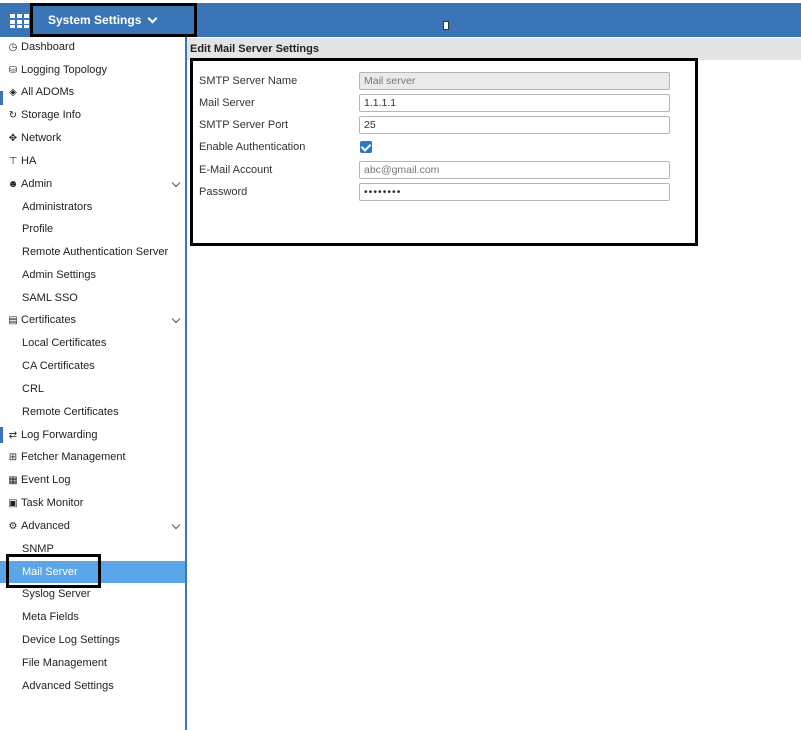  What do you see at coordinates (92, 138) in the screenshot?
I see `sidebar-item-network: ✥ Network` at bounding box center [92, 138].